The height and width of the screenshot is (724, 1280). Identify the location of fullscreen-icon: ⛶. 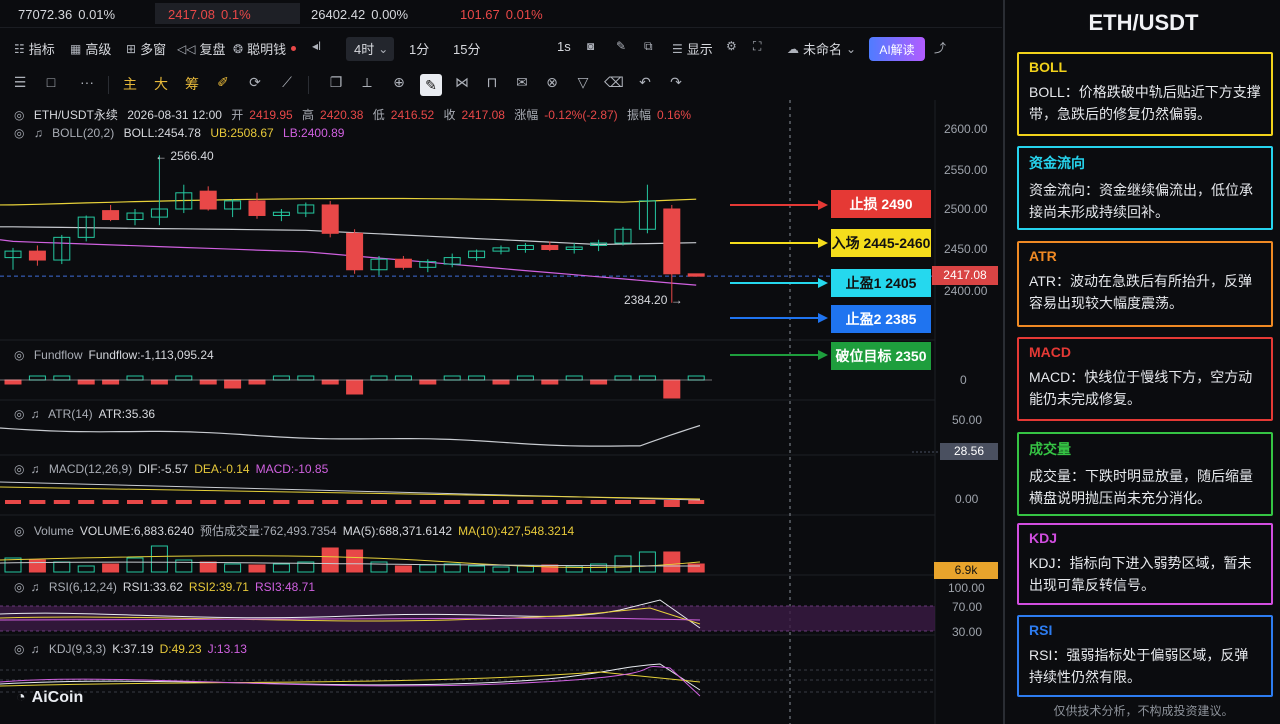
(757, 46).